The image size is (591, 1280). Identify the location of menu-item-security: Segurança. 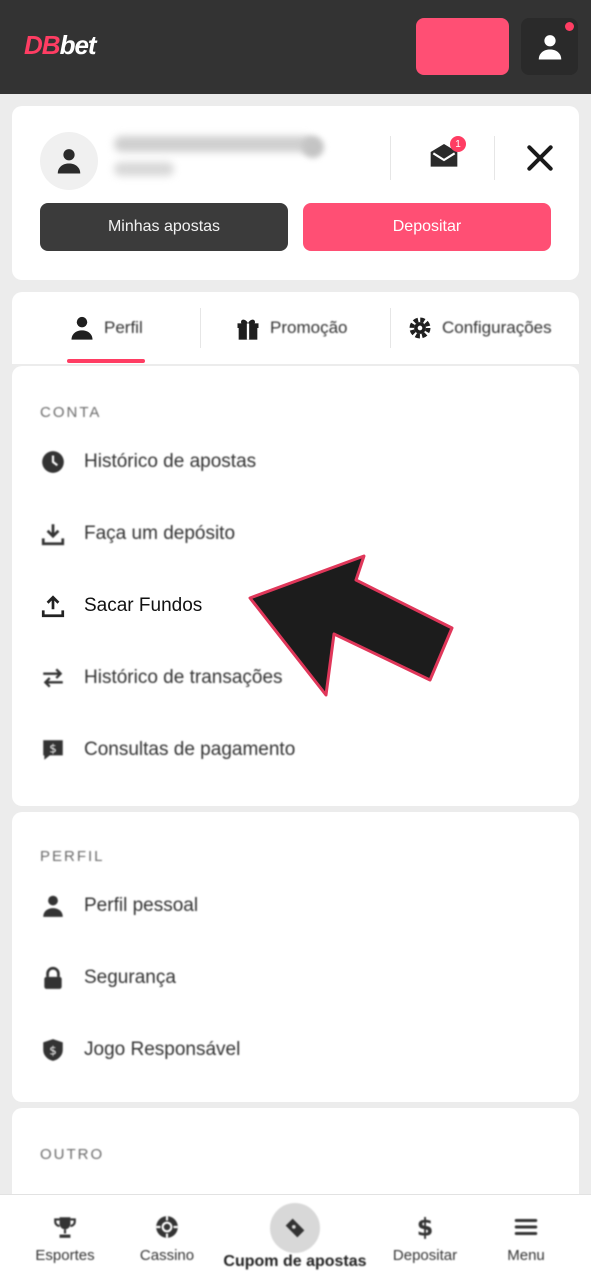
(300, 978).